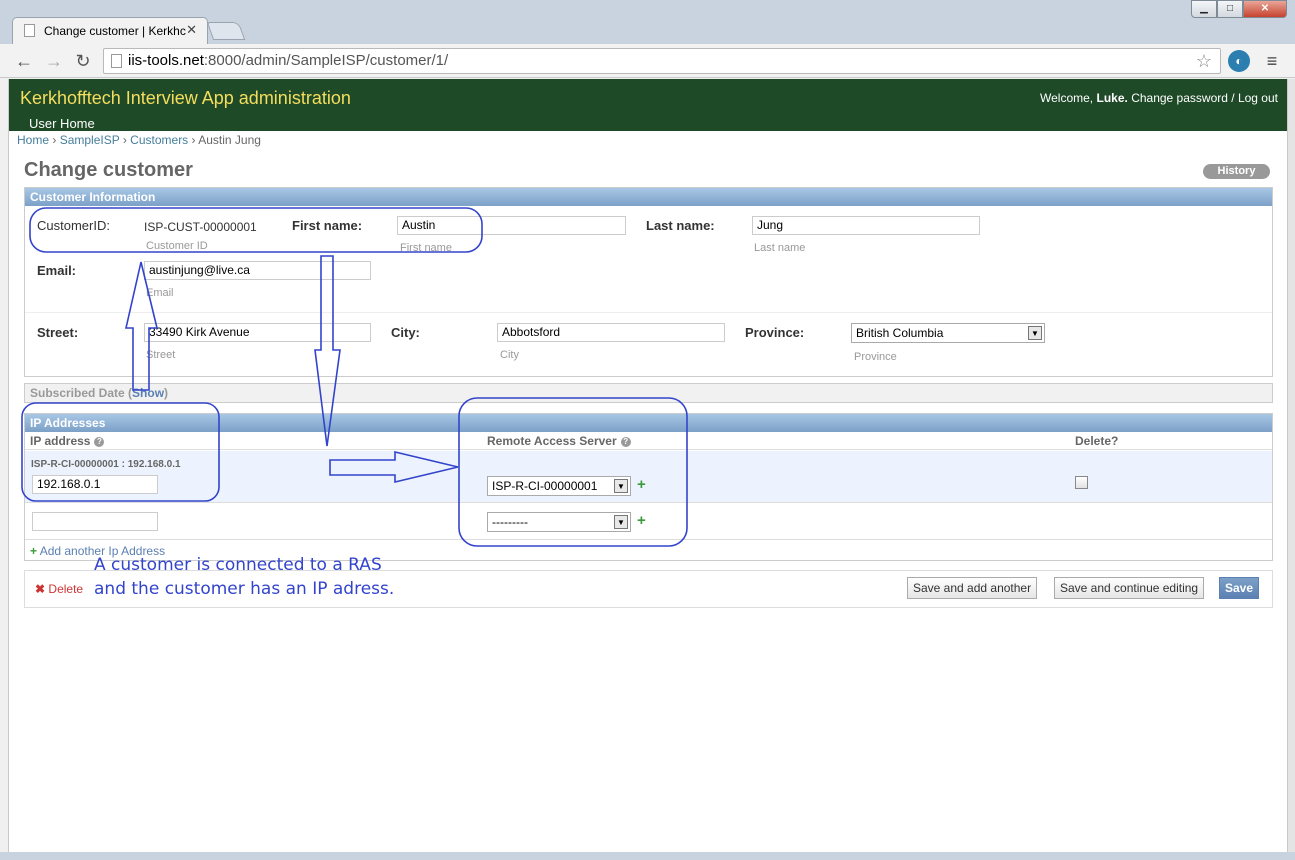 This screenshot has width=1295, height=860. I want to click on annotation-arrow-right, so click(394, 467).